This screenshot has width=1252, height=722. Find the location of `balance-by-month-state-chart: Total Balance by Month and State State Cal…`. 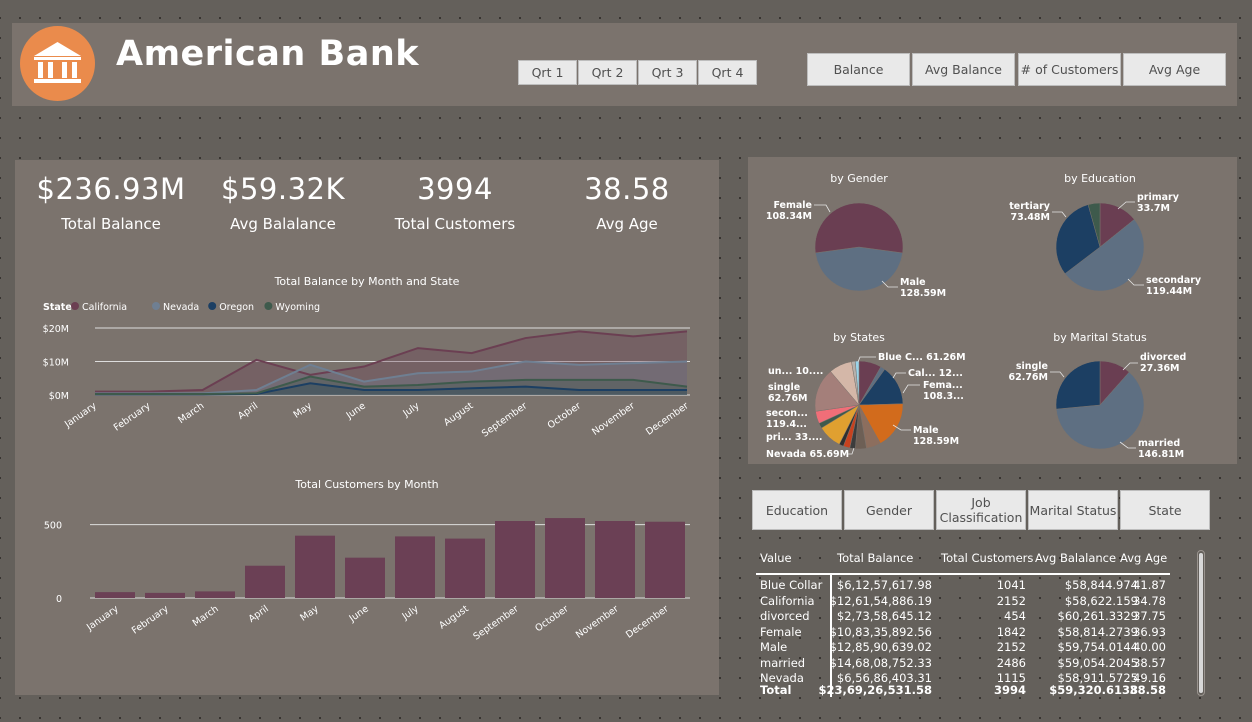

balance-by-month-state-chart: Total Balance by Month and State State Cal… is located at coordinates (367, 357).